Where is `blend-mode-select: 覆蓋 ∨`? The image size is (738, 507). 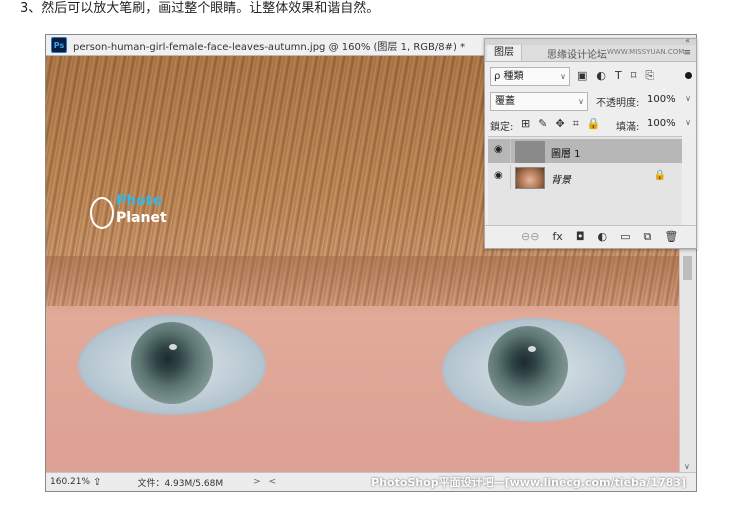
blend-mode-select: 覆蓋 ∨ is located at coordinates (539, 101).